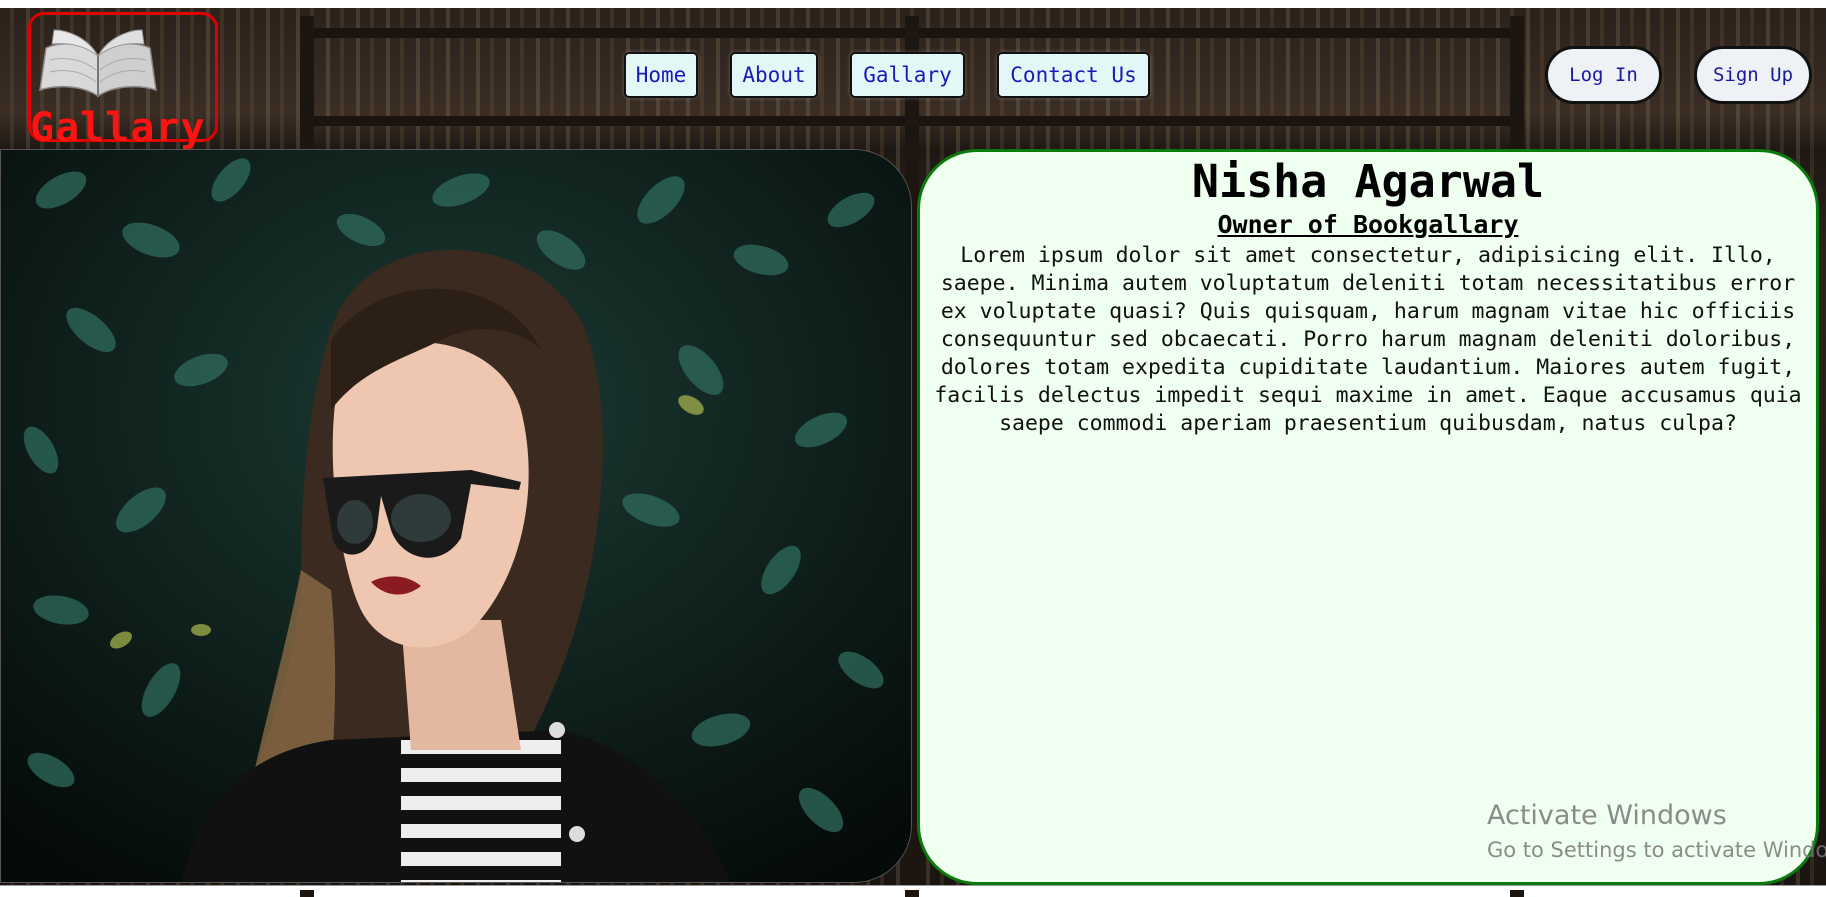 The image size is (1826, 897). Describe the element at coordinates (1607, 815) in the screenshot. I see `activate-windows-title: Activate Windows` at that location.